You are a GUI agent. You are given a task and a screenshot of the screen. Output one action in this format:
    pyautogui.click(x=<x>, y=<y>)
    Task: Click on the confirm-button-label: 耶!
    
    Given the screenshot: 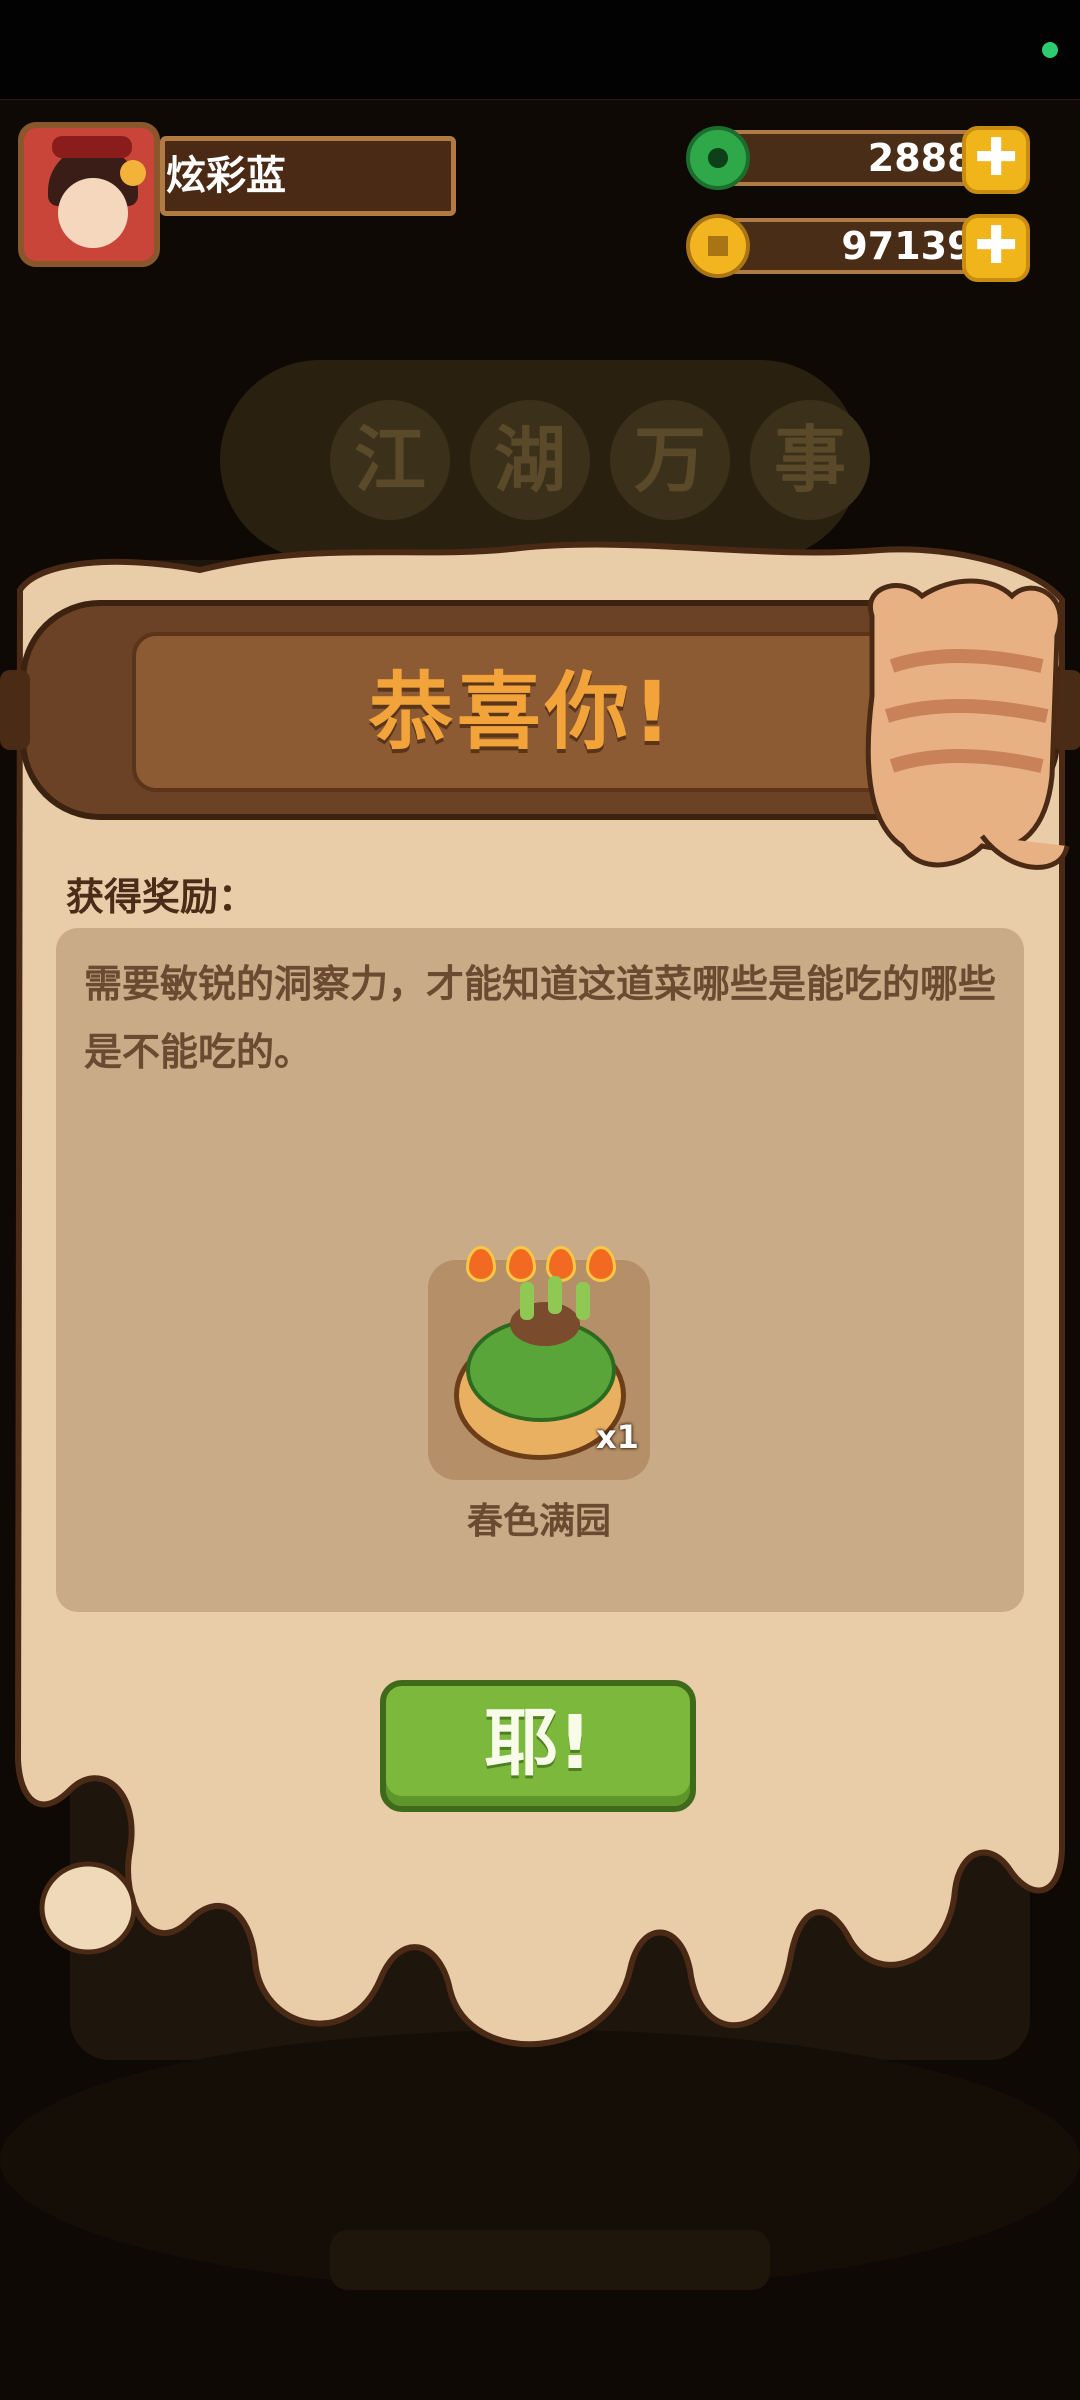 What is the action you would take?
    pyautogui.click(x=538, y=1743)
    